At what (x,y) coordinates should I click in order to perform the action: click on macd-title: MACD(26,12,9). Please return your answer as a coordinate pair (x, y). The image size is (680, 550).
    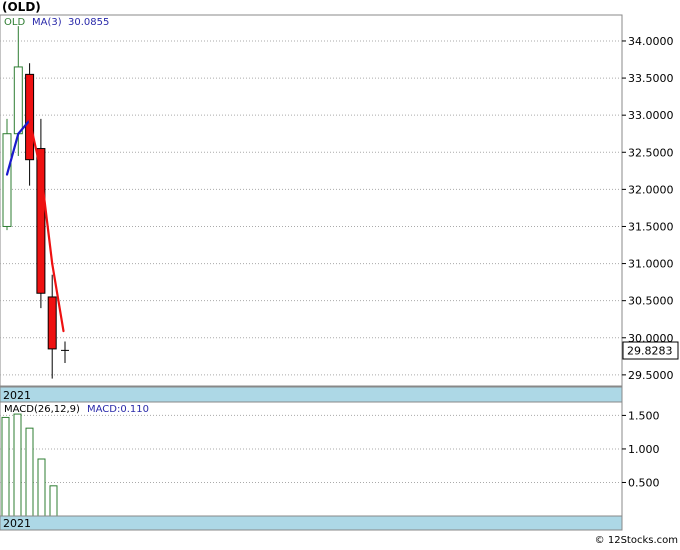
    Looking at the image, I should click on (42, 409).